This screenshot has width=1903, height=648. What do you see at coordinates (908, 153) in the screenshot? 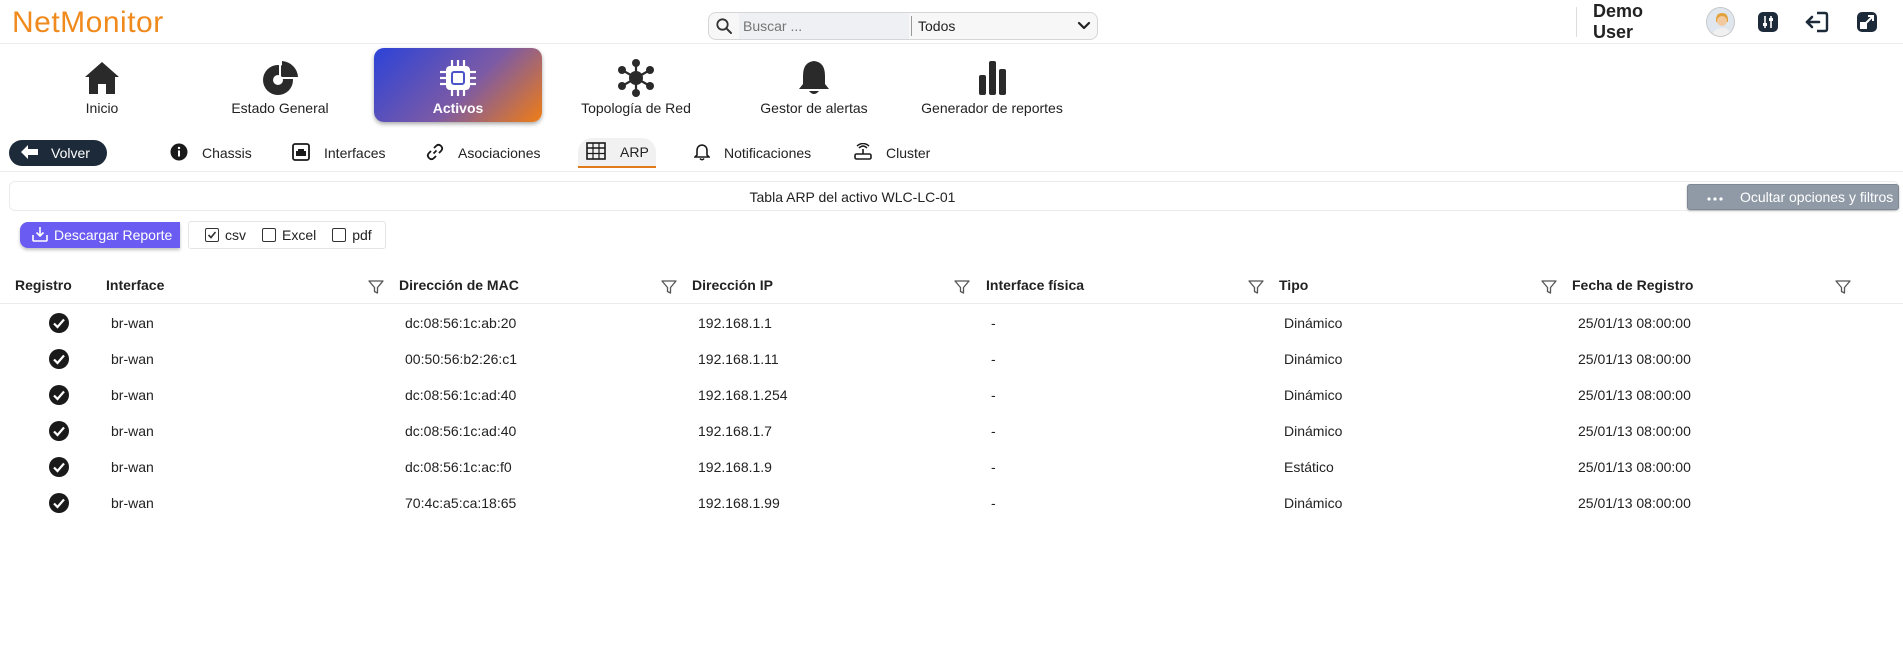
I see `tab-label: Cluster` at bounding box center [908, 153].